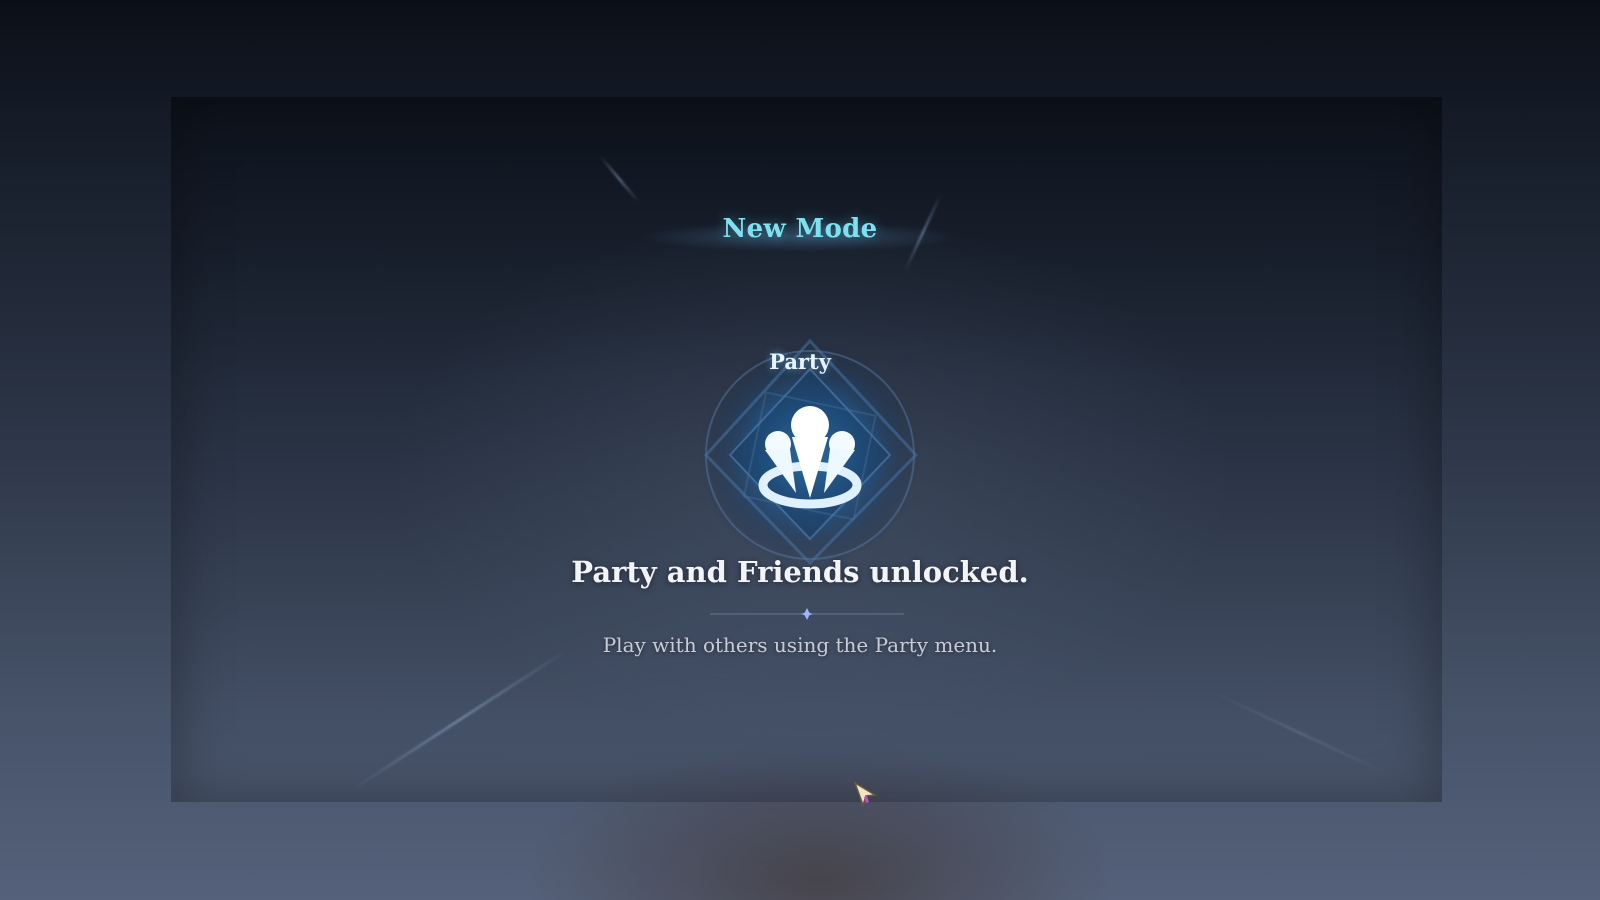 The height and width of the screenshot is (900, 1600). What do you see at coordinates (800, 645) in the screenshot?
I see `unlock-description: Play with others using the Party menu.` at bounding box center [800, 645].